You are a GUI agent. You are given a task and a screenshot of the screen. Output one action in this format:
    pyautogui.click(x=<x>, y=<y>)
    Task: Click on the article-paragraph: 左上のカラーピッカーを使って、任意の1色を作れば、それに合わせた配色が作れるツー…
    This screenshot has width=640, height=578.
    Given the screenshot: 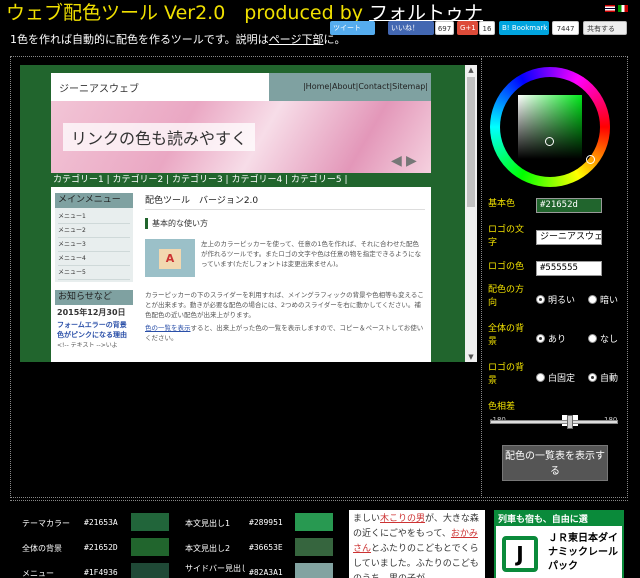 What is the action you would take?
    pyautogui.click(x=311, y=254)
    